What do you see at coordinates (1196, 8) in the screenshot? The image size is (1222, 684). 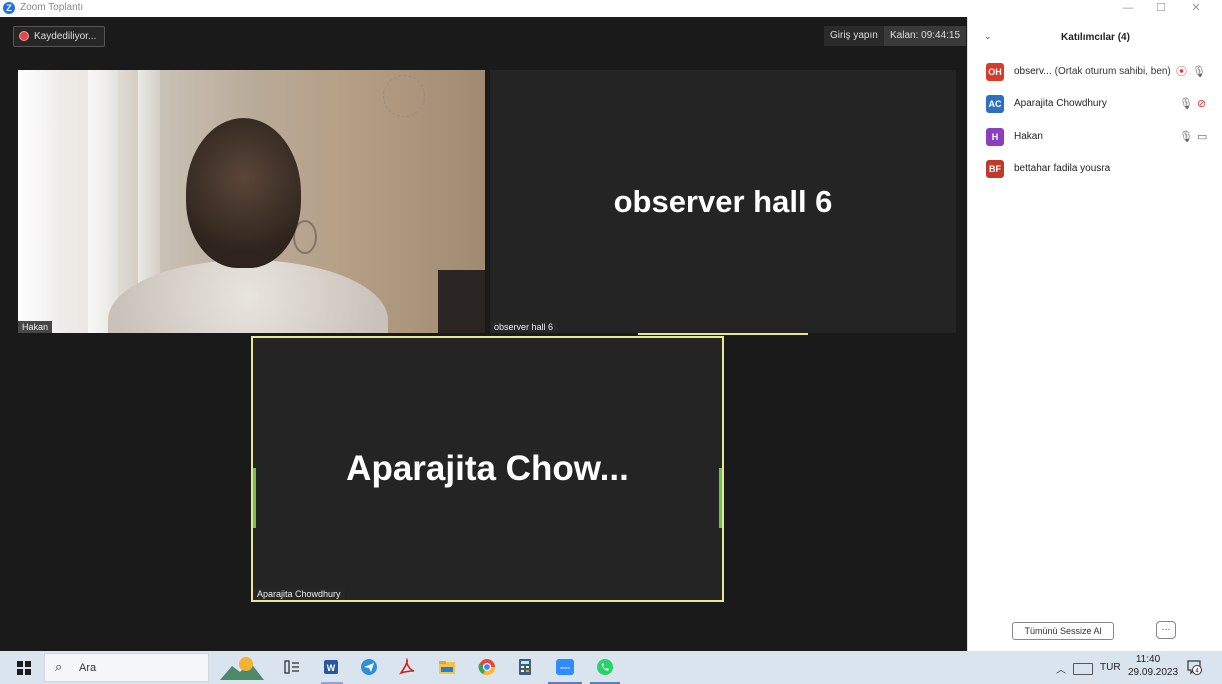 I see `close-button: ✕` at bounding box center [1196, 8].